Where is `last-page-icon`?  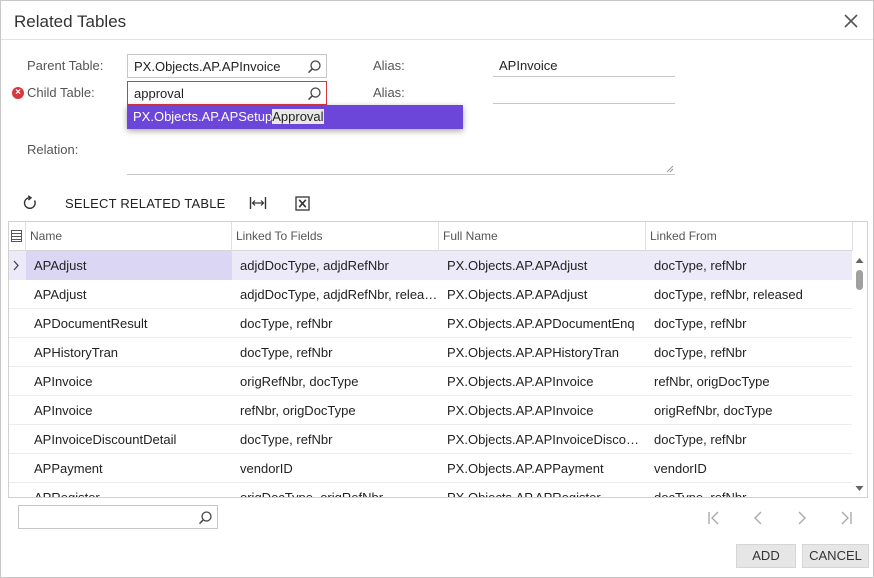 last-page-icon is located at coordinates (846, 518).